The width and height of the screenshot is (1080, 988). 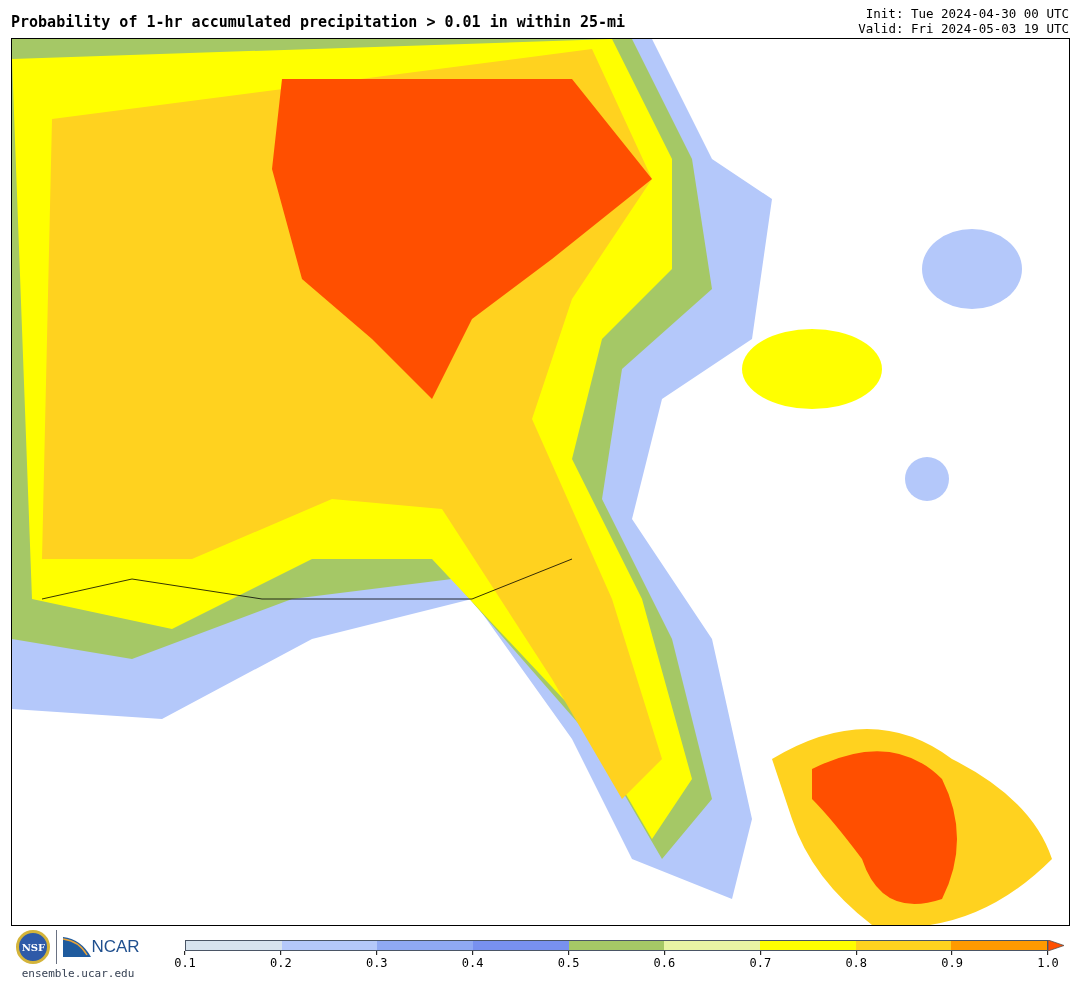 What do you see at coordinates (185, 963) in the screenshot?
I see `tick-label: 0.1` at bounding box center [185, 963].